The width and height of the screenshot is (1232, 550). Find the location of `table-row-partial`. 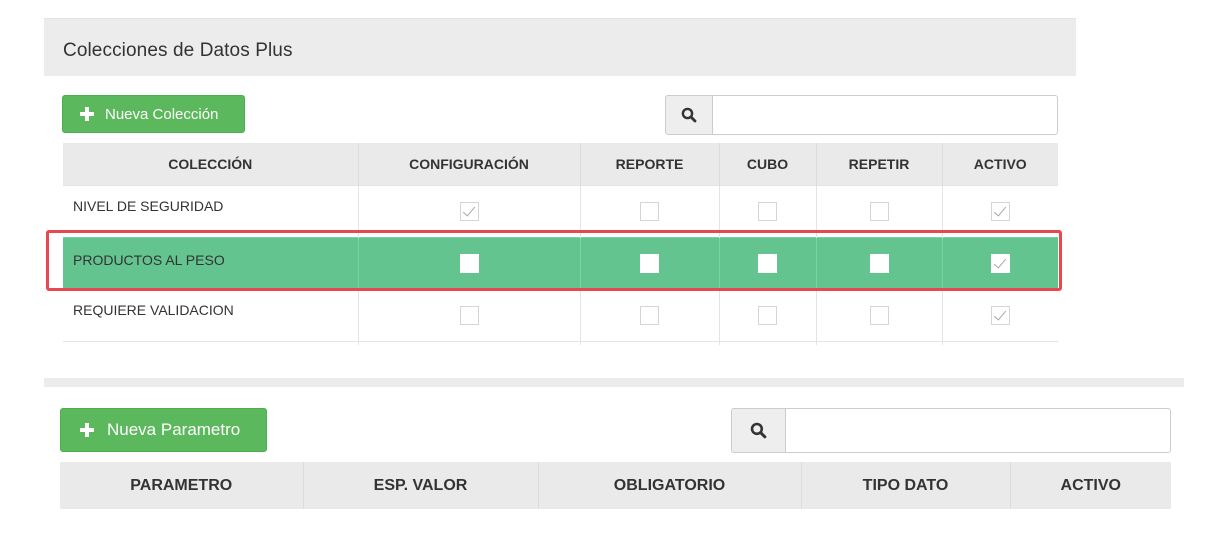

table-row-partial is located at coordinates (560, 342).